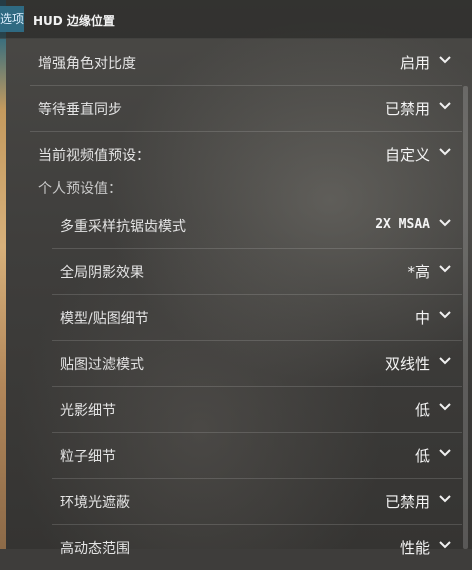  I want to click on setting-label: 高动态范围, so click(95, 549).